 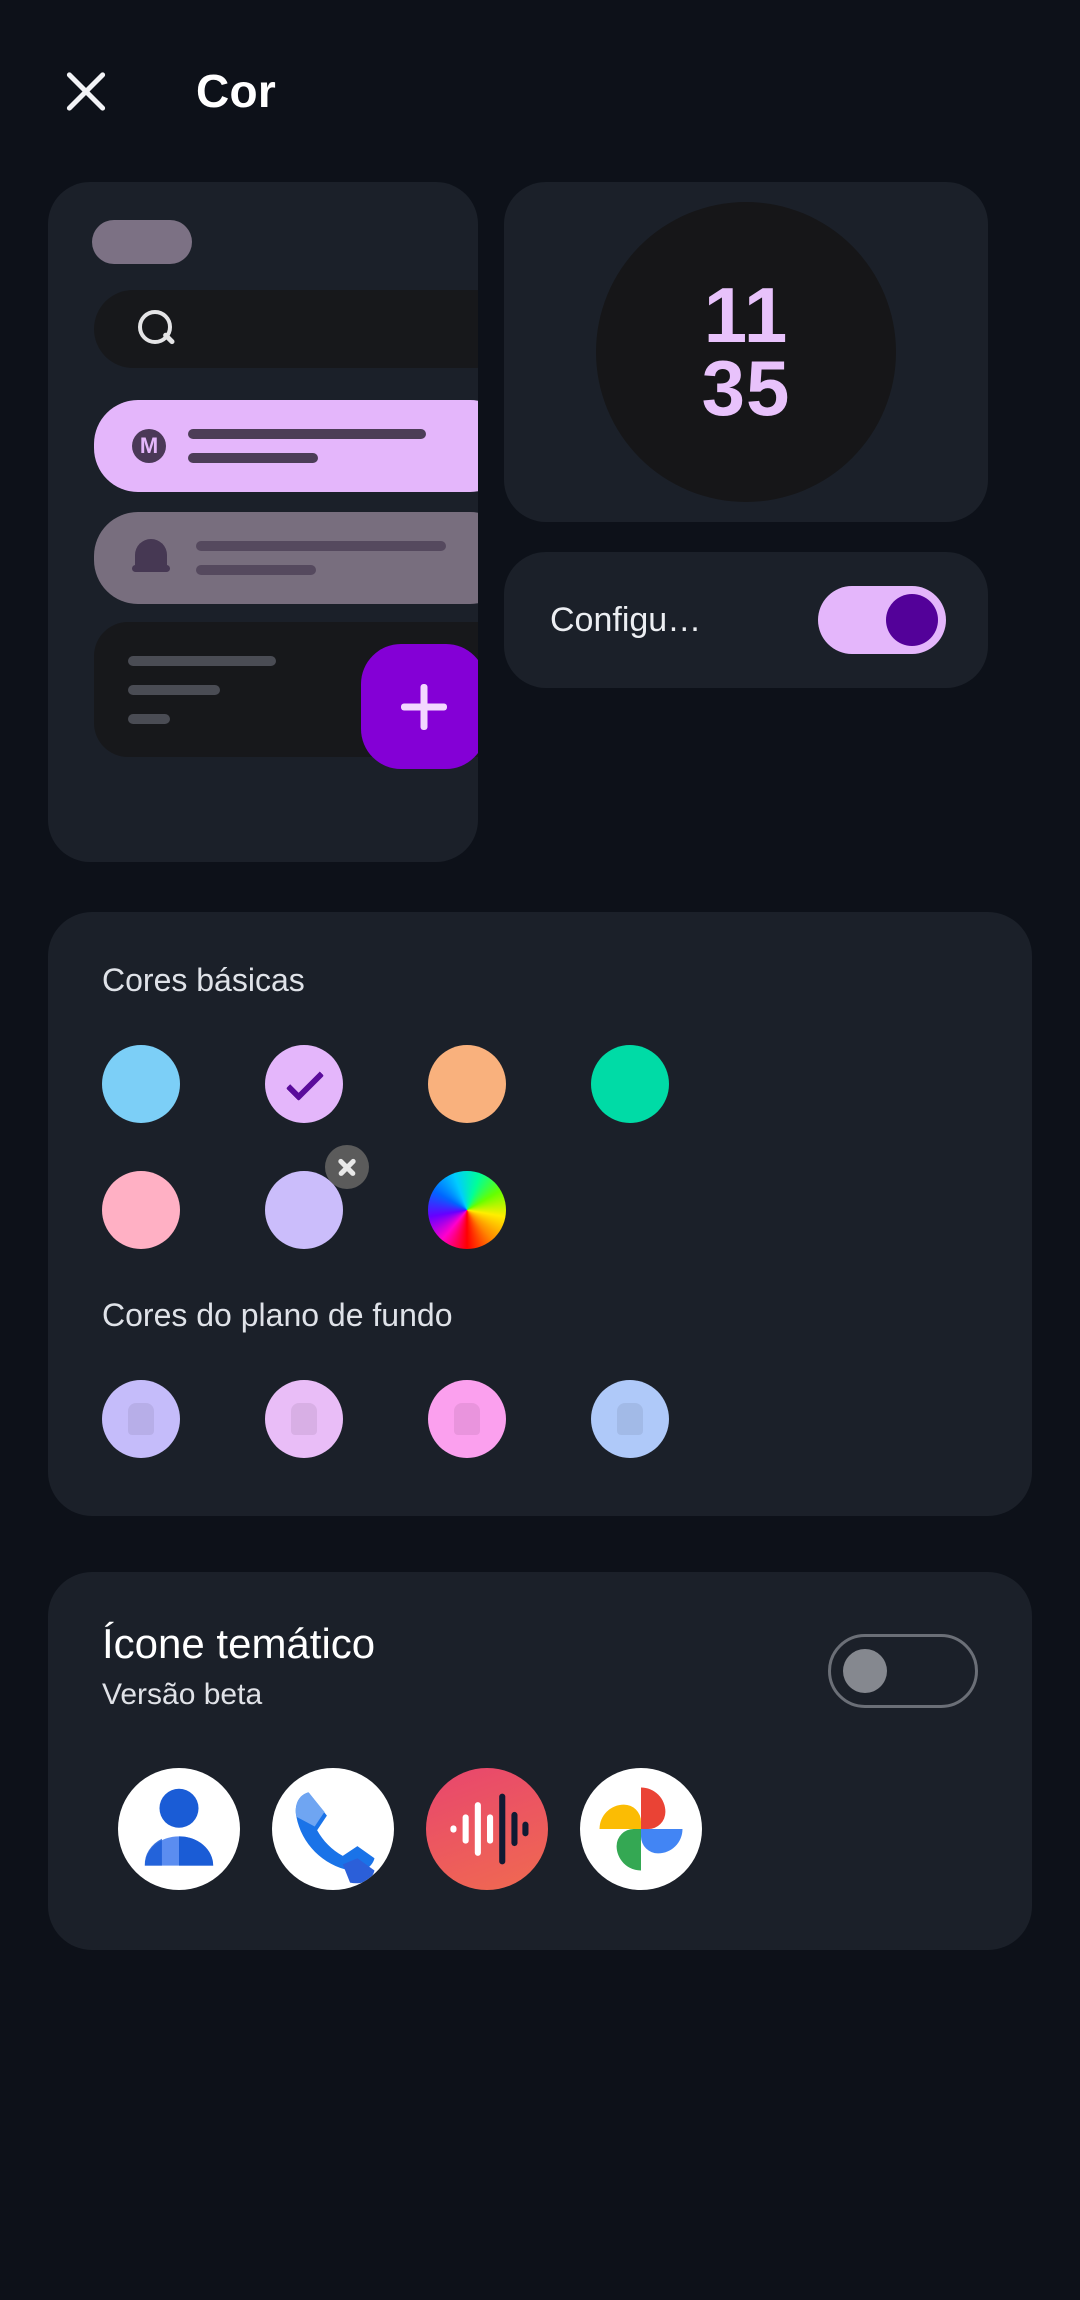 I want to click on bg-color-swatch-powder-blue, so click(x=630, y=1419).